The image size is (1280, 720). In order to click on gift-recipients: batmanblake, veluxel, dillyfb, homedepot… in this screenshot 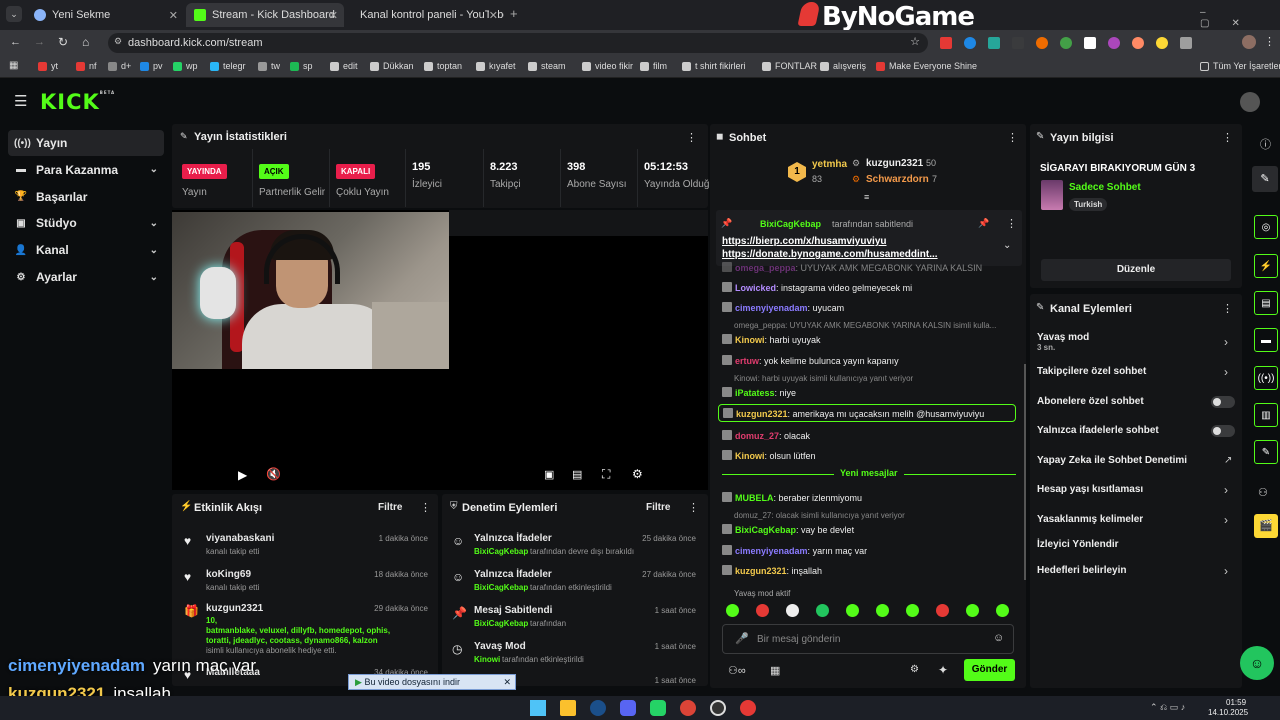, I will do `click(304, 636)`.